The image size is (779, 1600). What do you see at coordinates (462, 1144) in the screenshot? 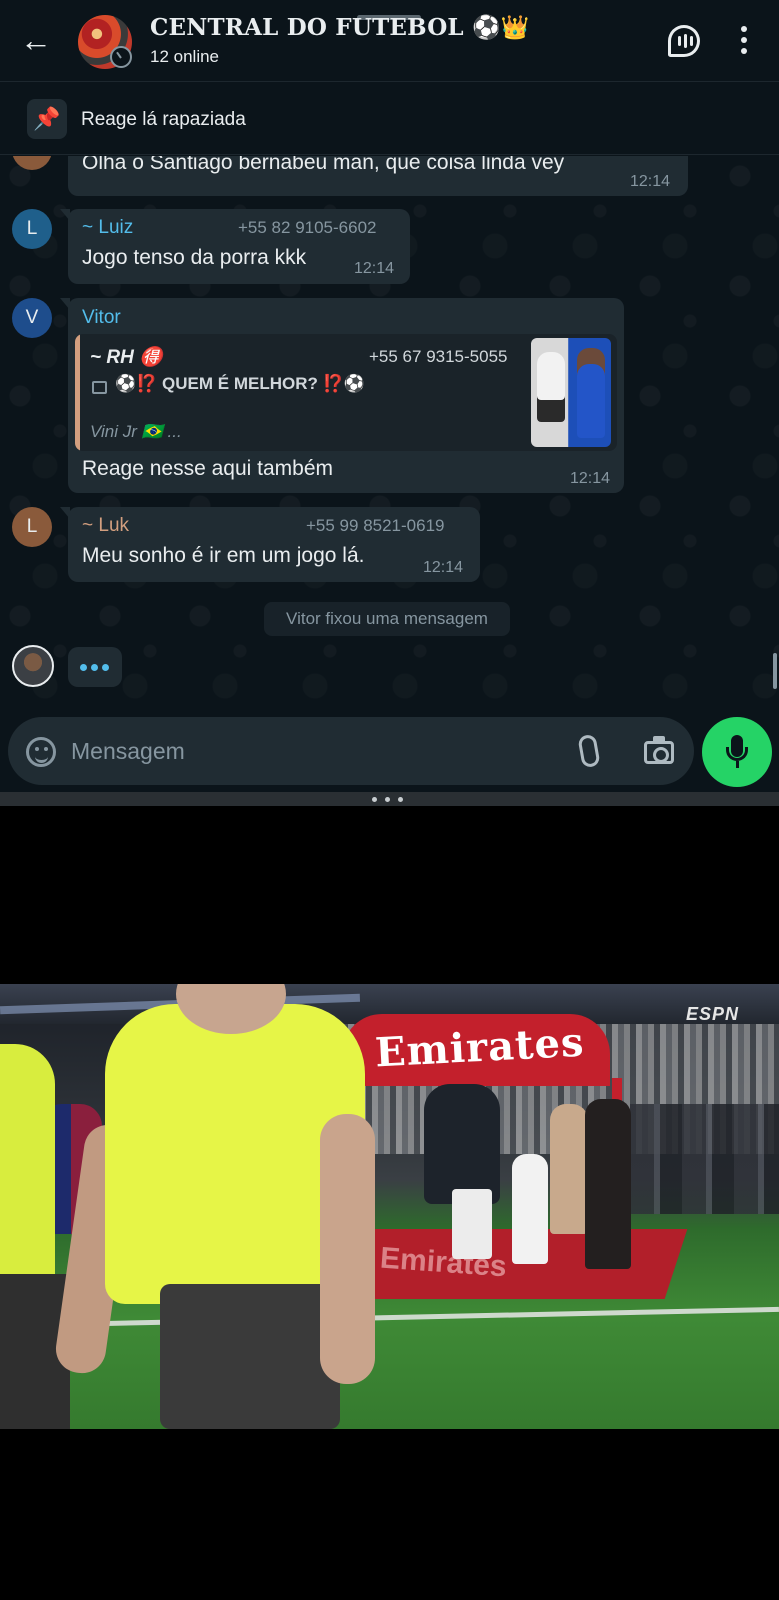
I see `real-madrid-player` at bounding box center [462, 1144].